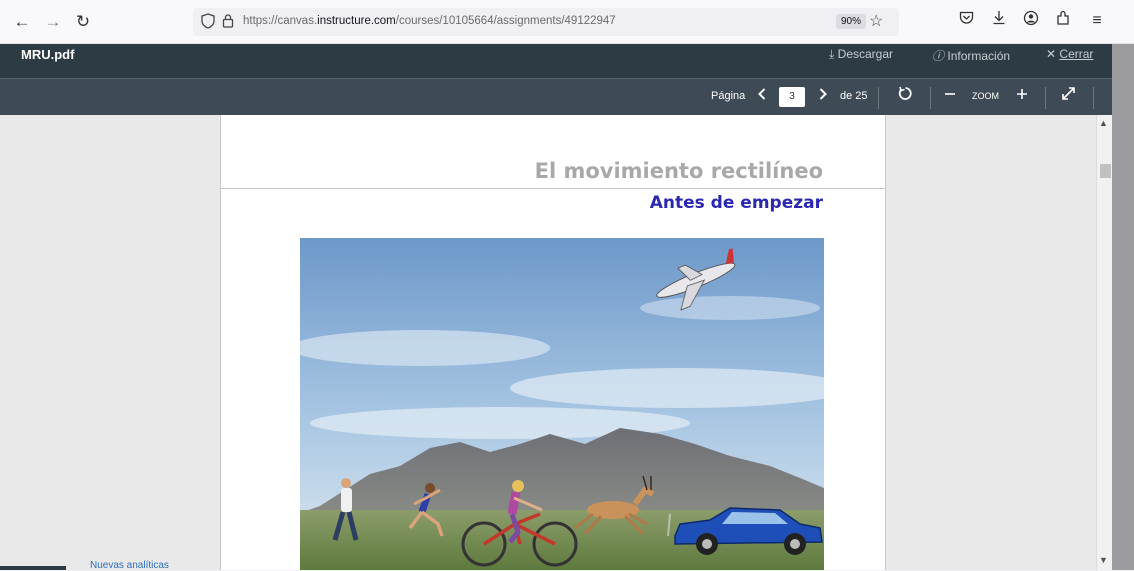  I want to click on document-title: MRU.pdf, so click(48, 54).